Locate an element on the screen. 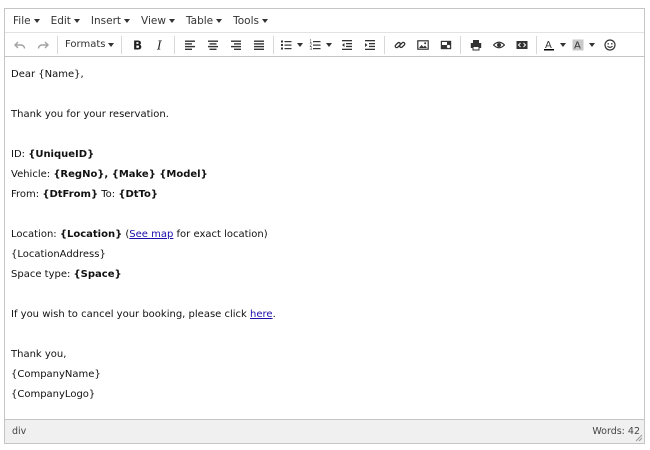 This screenshot has width=650, height=450. menu-edit-label: Edit is located at coordinates (60, 20).